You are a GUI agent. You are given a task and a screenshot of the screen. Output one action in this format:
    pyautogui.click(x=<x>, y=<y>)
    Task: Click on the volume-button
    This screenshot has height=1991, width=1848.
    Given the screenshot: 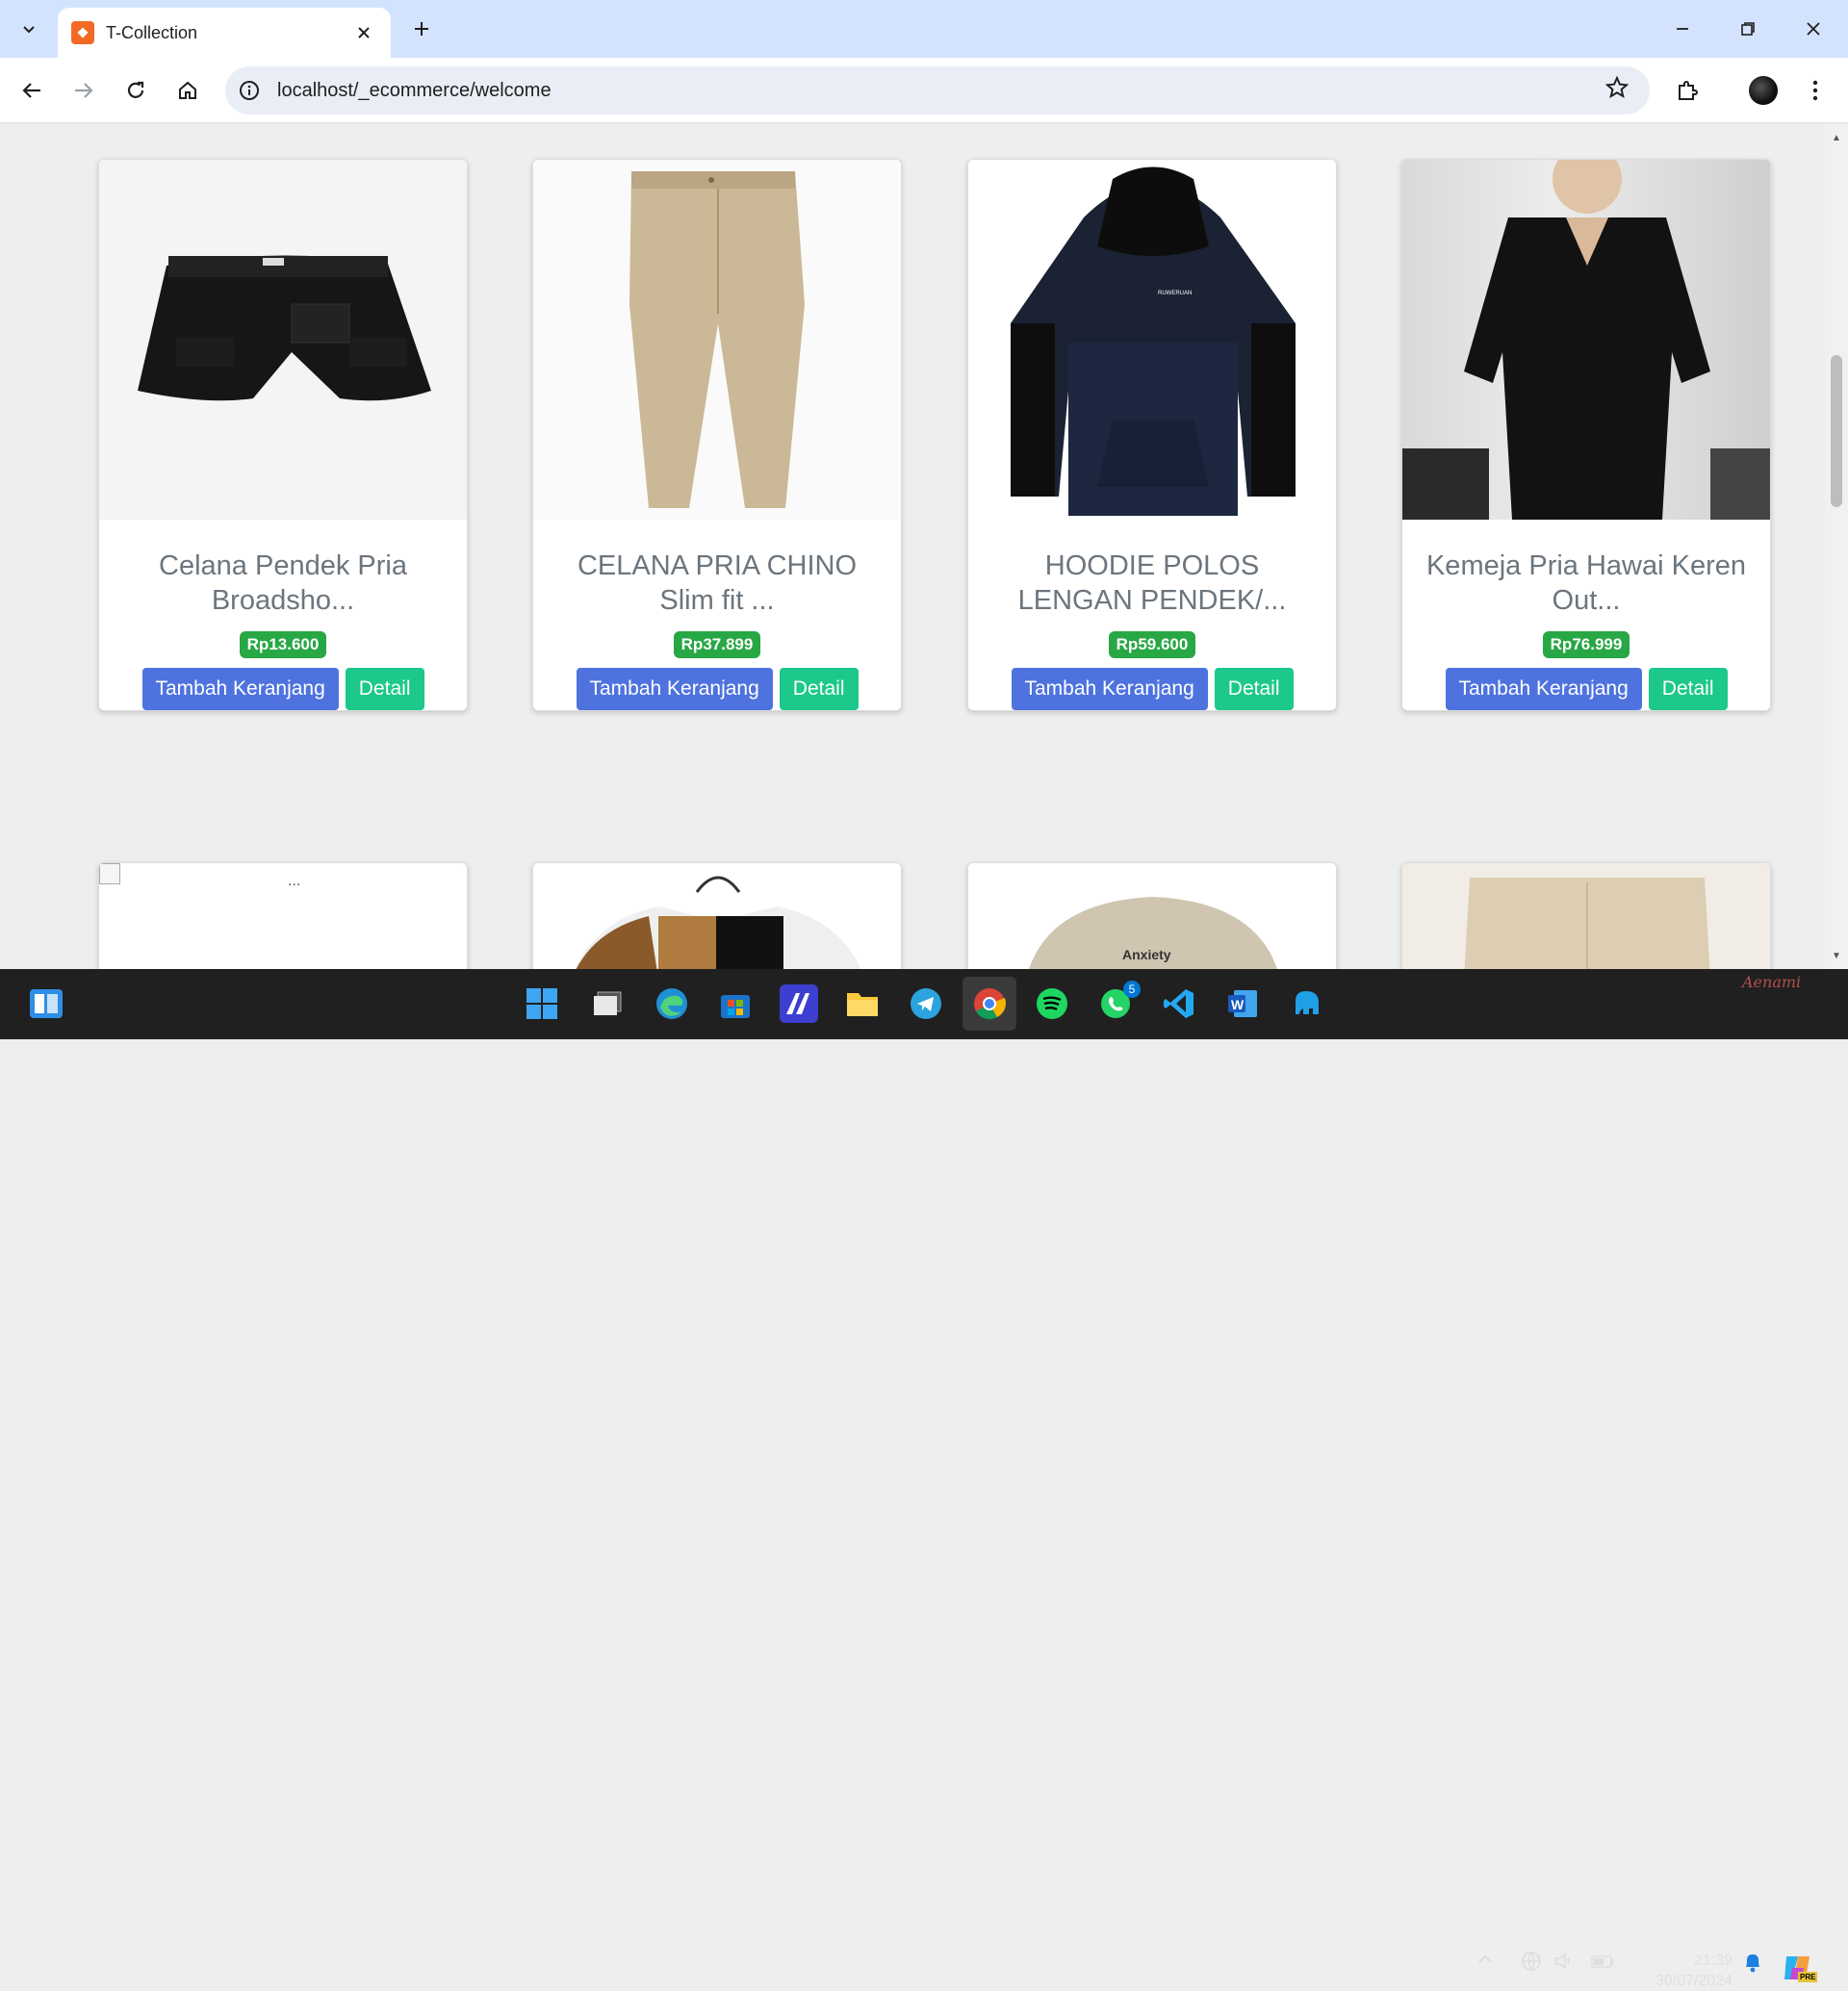 What is the action you would take?
    pyautogui.click(x=1564, y=1964)
    